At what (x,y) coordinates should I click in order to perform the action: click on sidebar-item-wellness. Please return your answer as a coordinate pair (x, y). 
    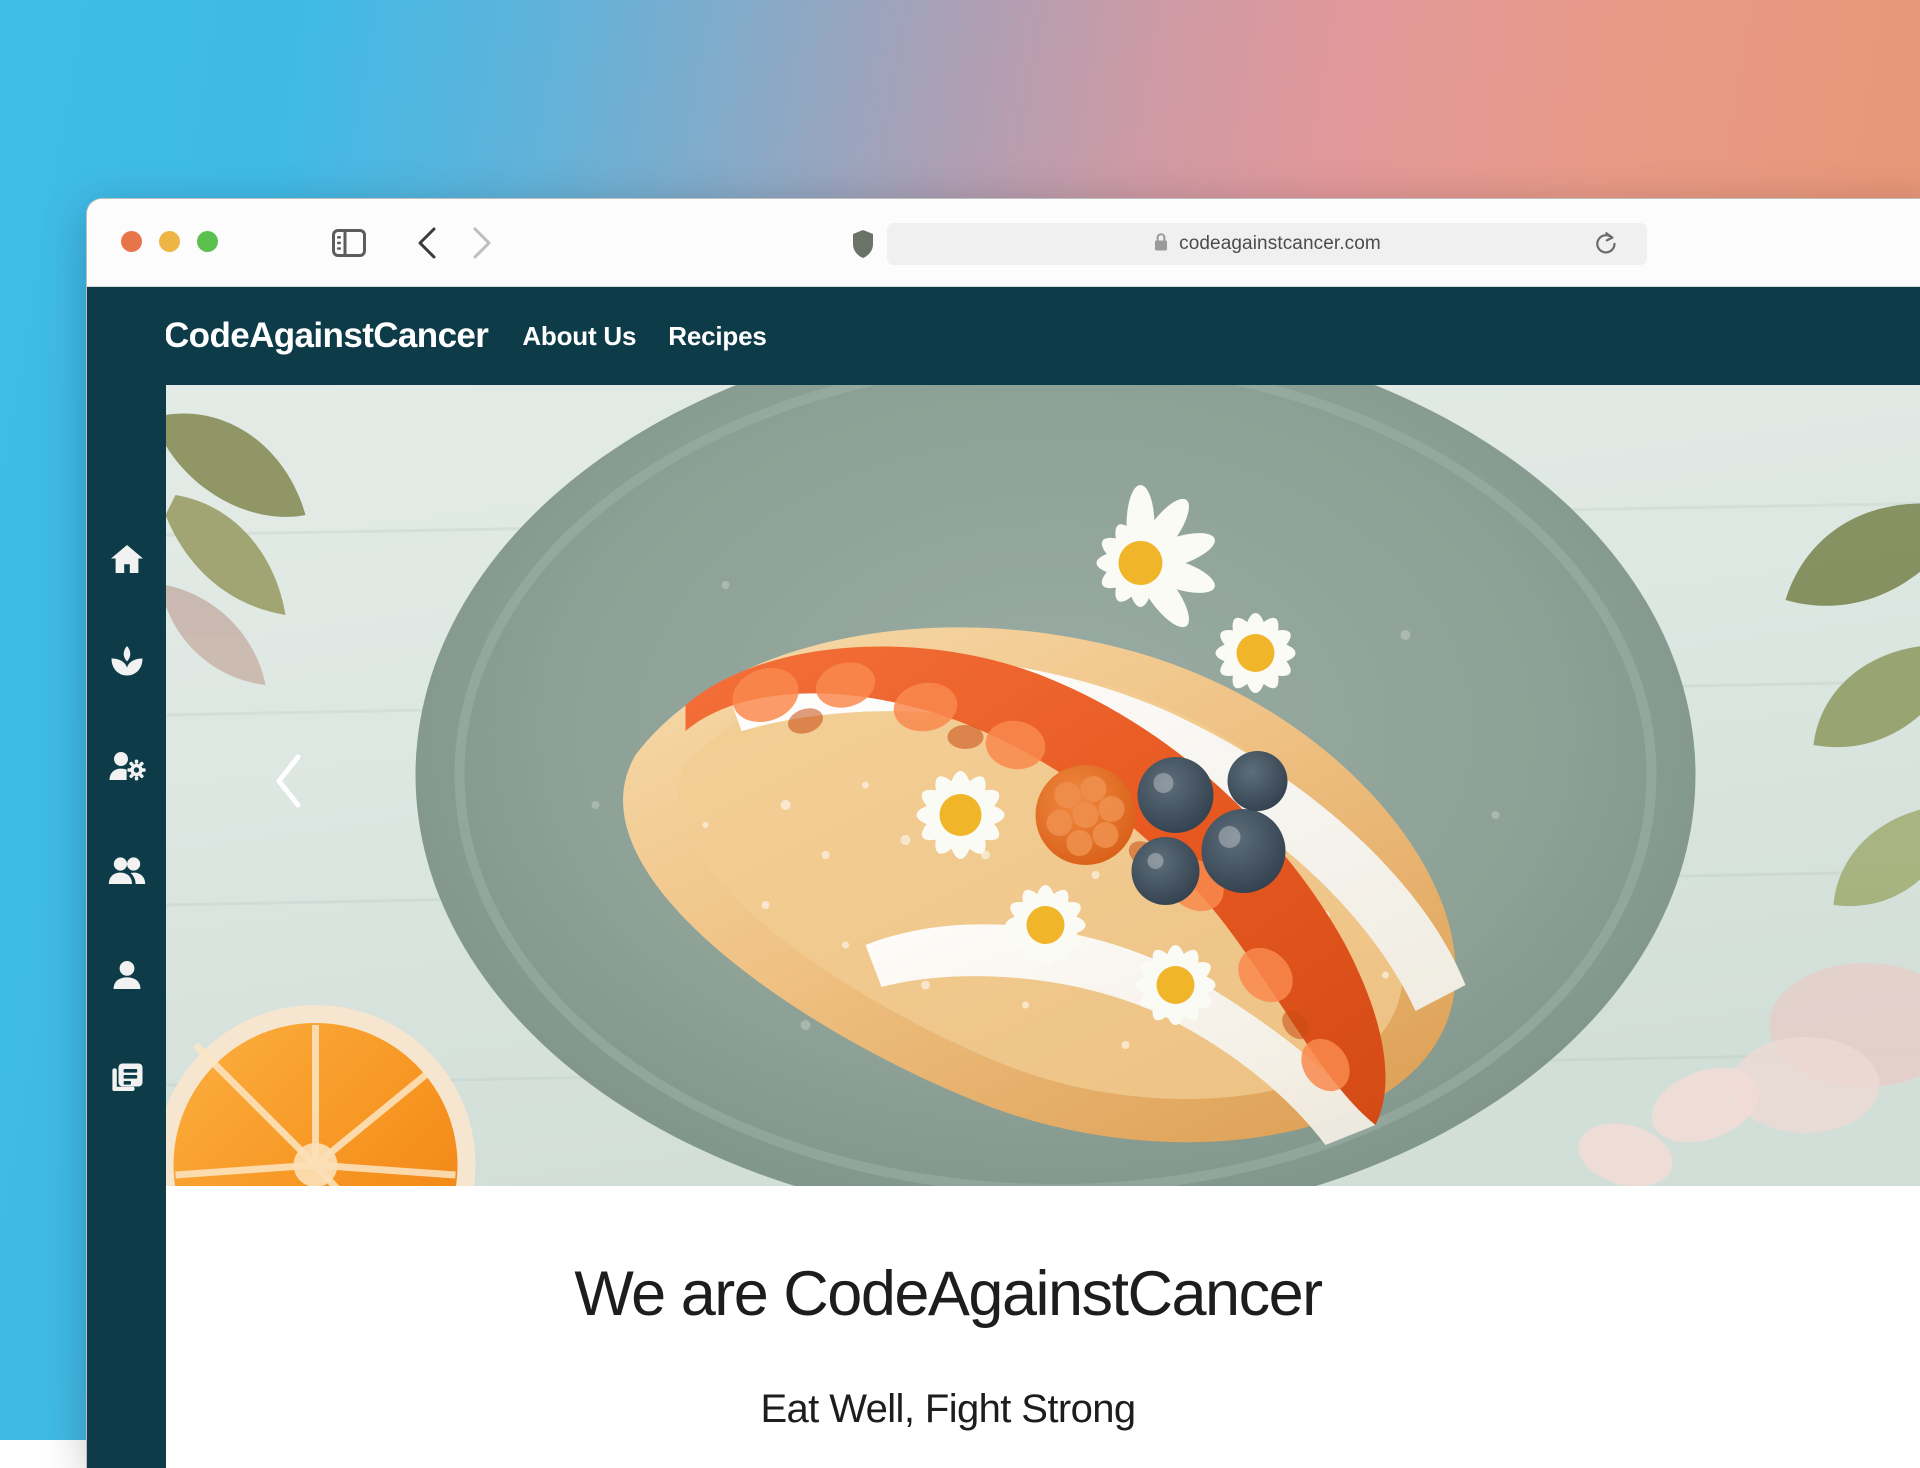
    Looking at the image, I should click on (126, 661).